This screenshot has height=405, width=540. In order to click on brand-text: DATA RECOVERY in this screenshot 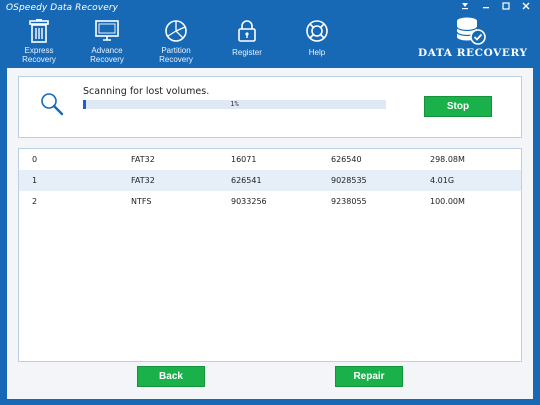, I will do `click(473, 53)`.